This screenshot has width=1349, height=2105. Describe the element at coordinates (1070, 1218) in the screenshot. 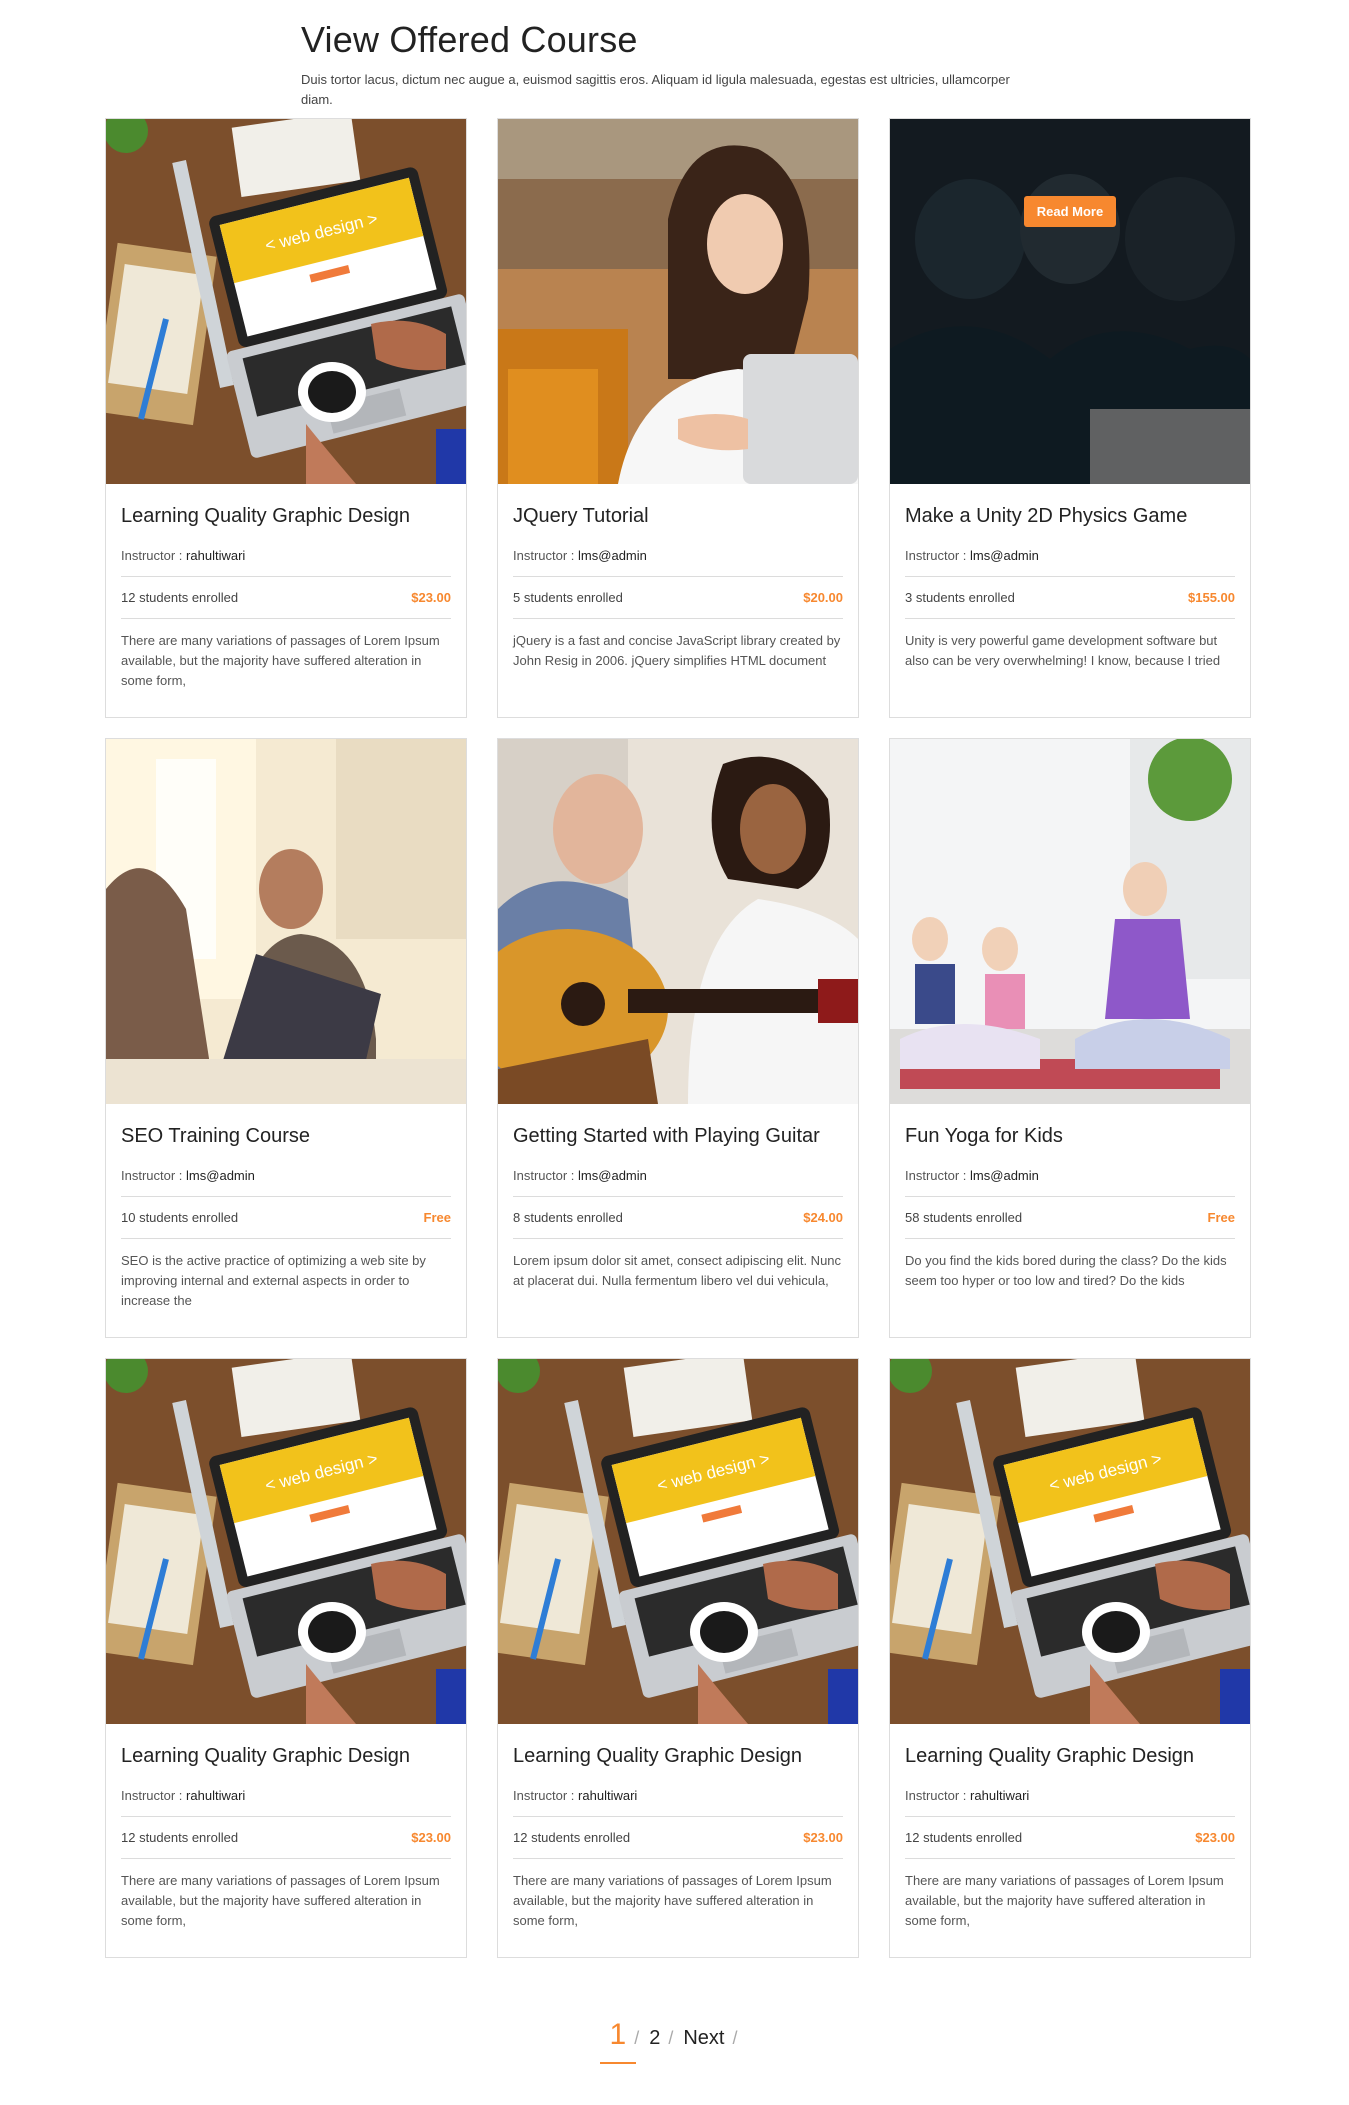

I see `course-meta: 58 students enrolled Free` at that location.